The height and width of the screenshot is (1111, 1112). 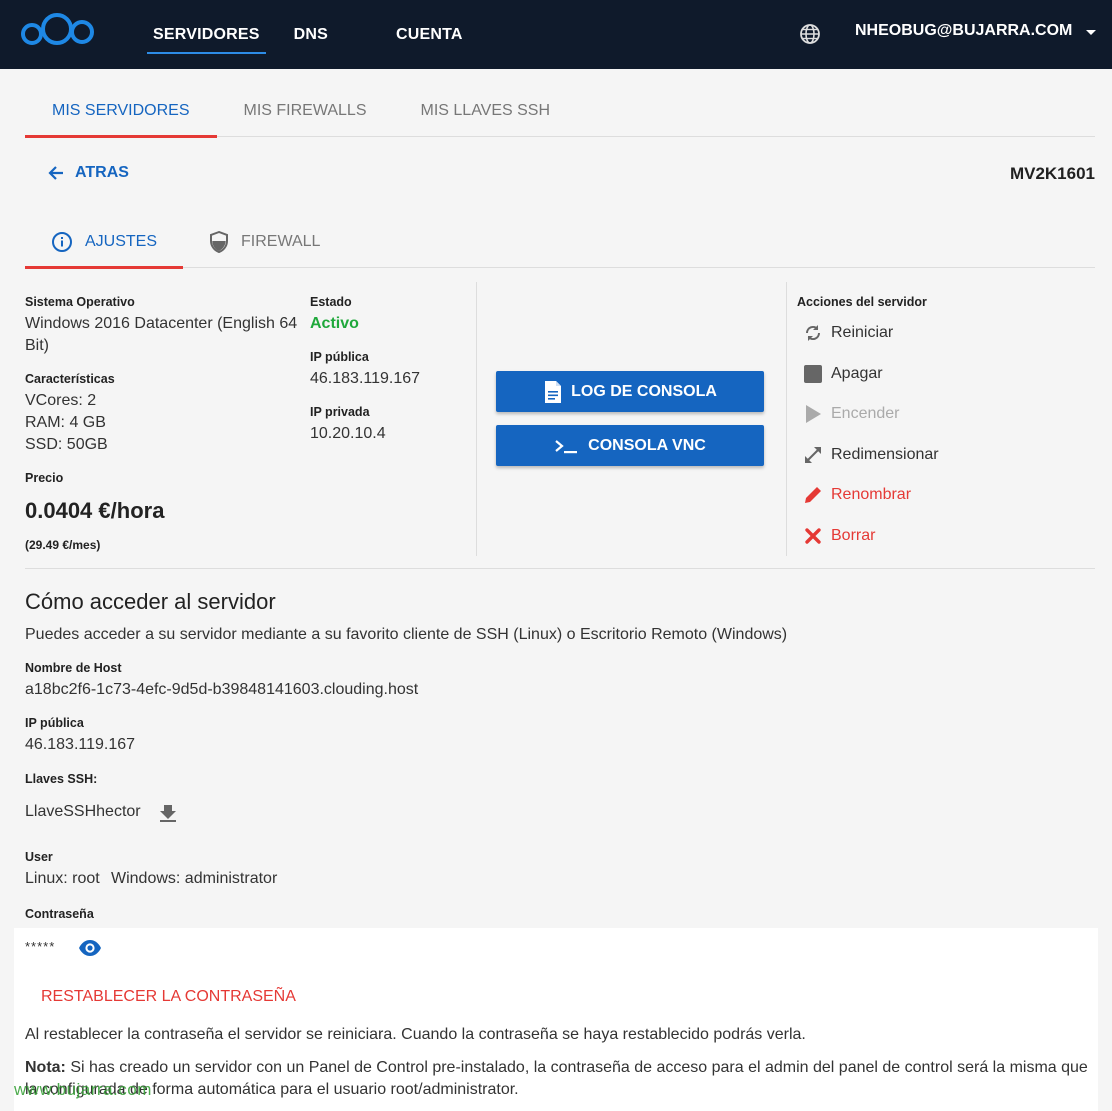 What do you see at coordinates (862, 332) in the screenshot?
I see `restart-label: Reiniciar` at bounding box center [862, 332].